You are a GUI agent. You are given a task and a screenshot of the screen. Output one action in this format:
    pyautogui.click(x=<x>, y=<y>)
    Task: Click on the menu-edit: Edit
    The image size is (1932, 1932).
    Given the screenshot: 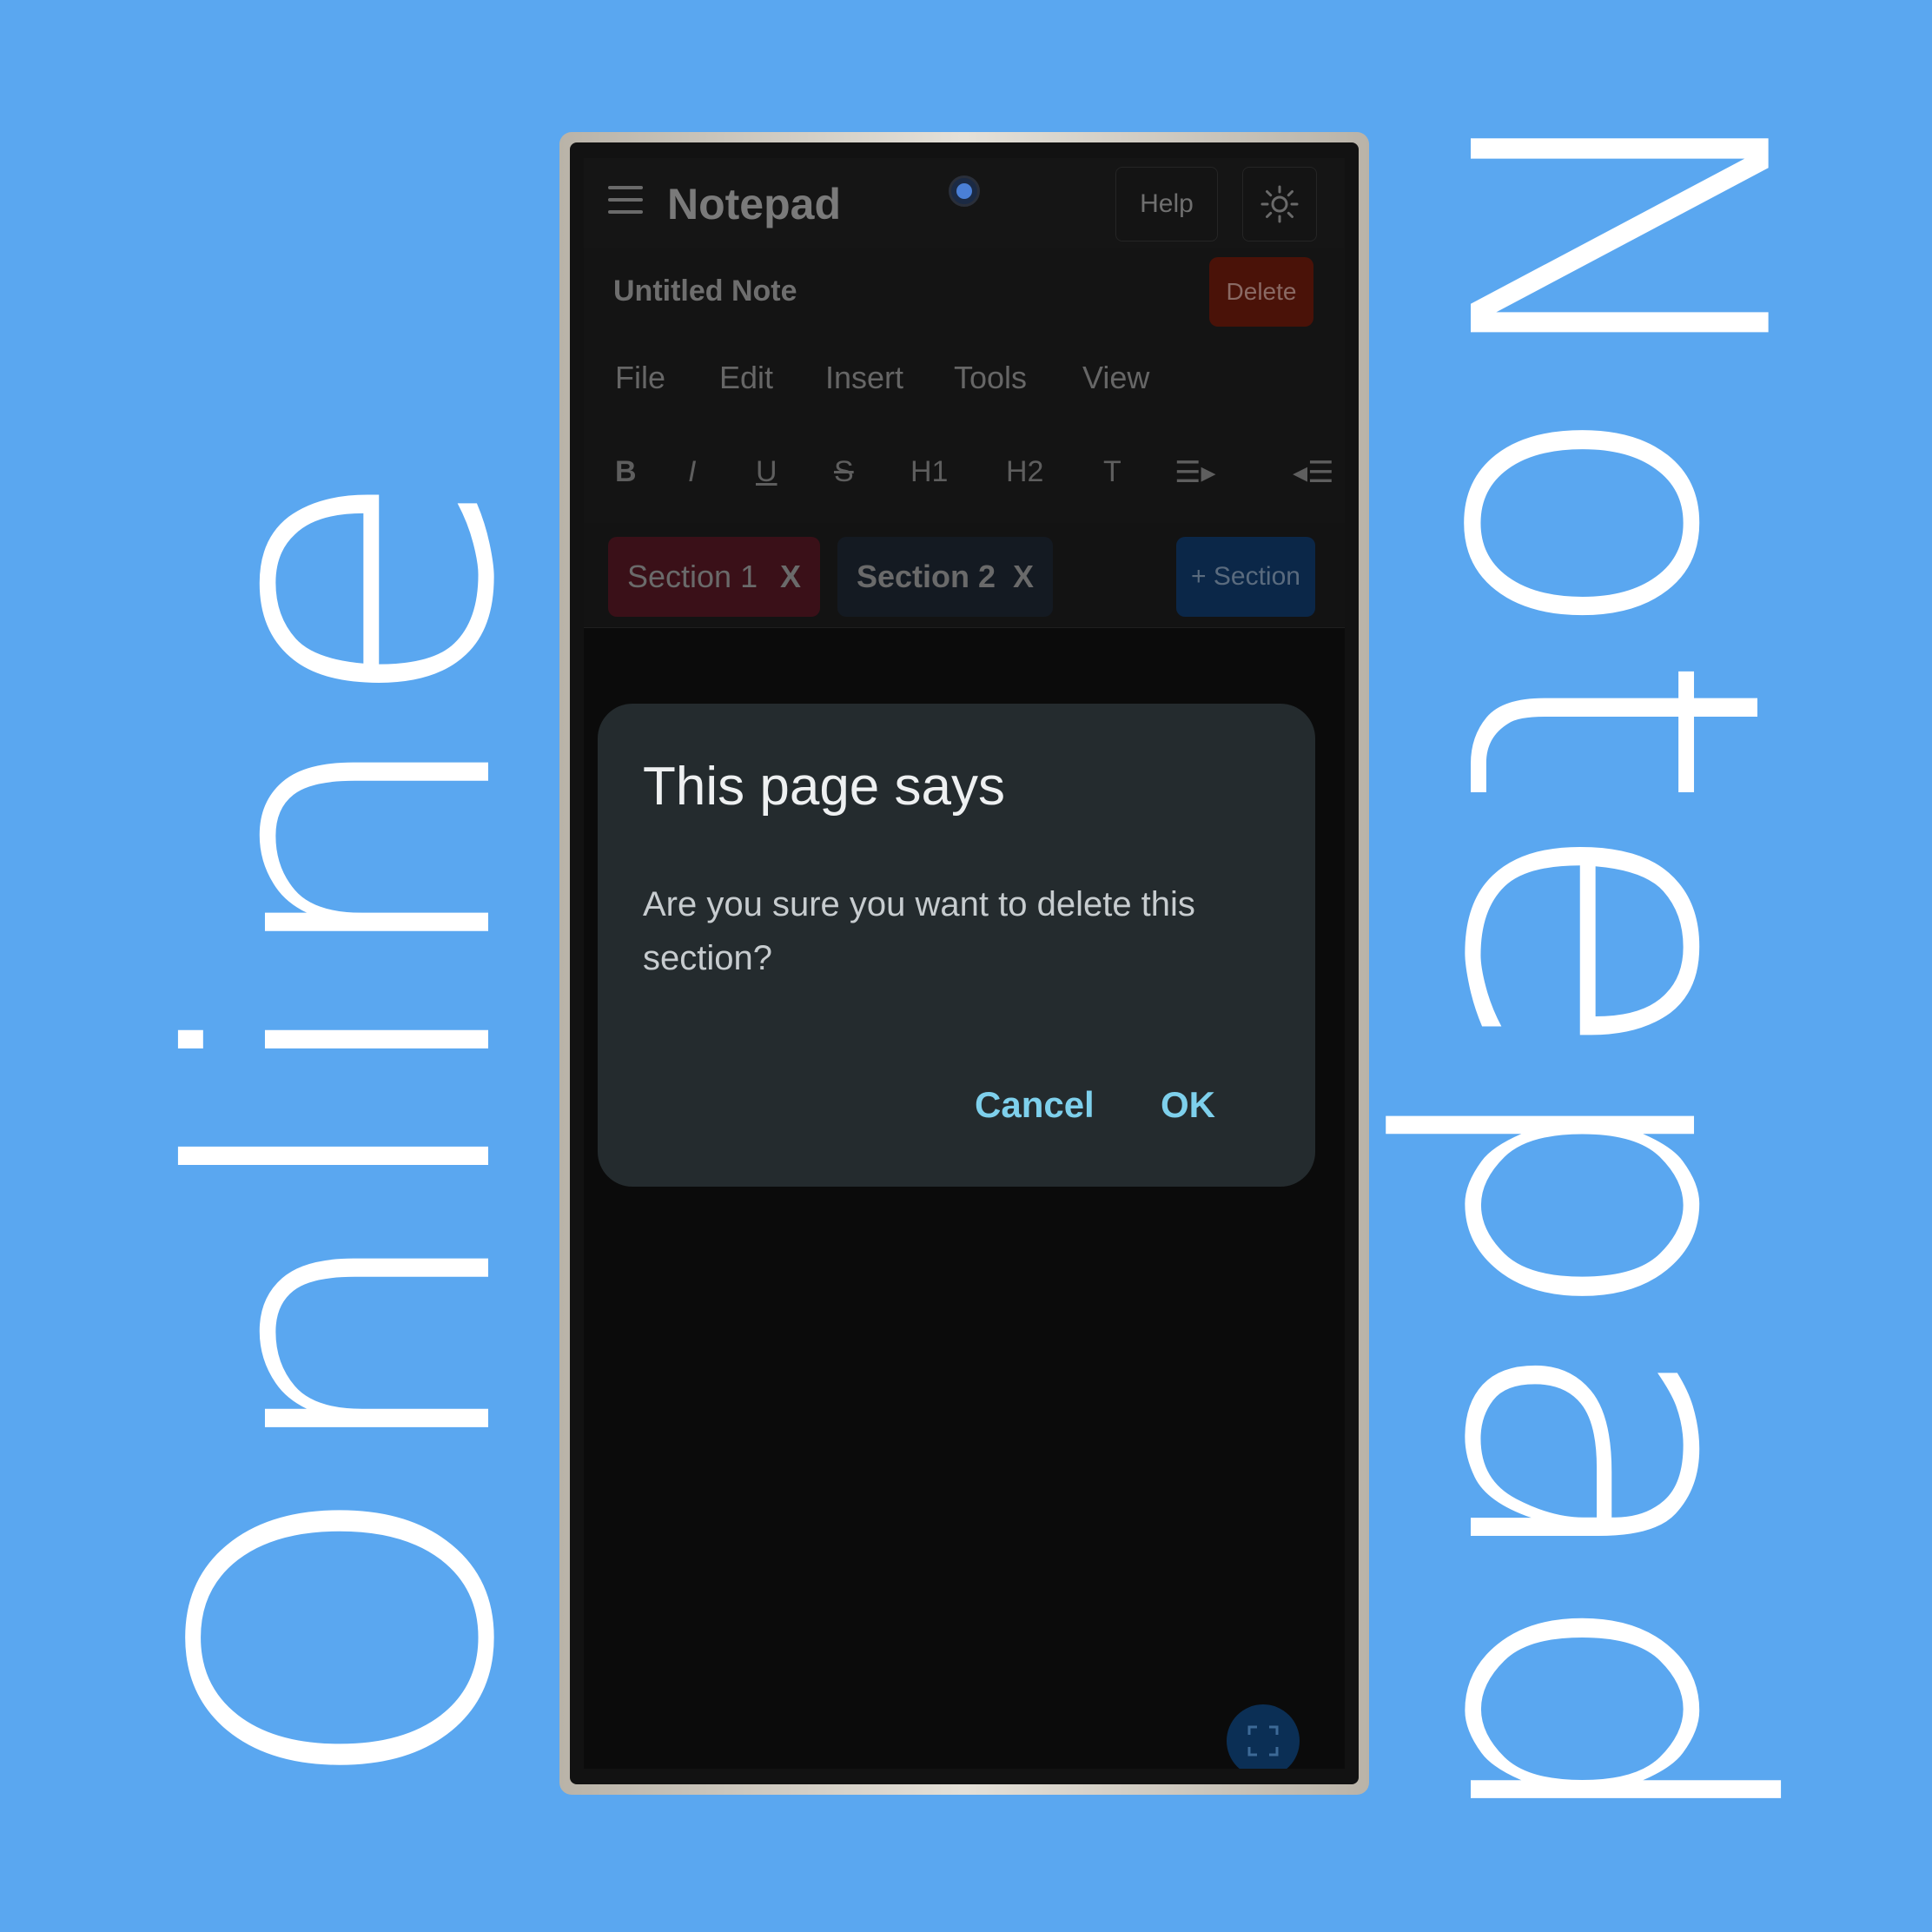 What is the action you would take?
    pyautogui.click(x=746, y=378)
    